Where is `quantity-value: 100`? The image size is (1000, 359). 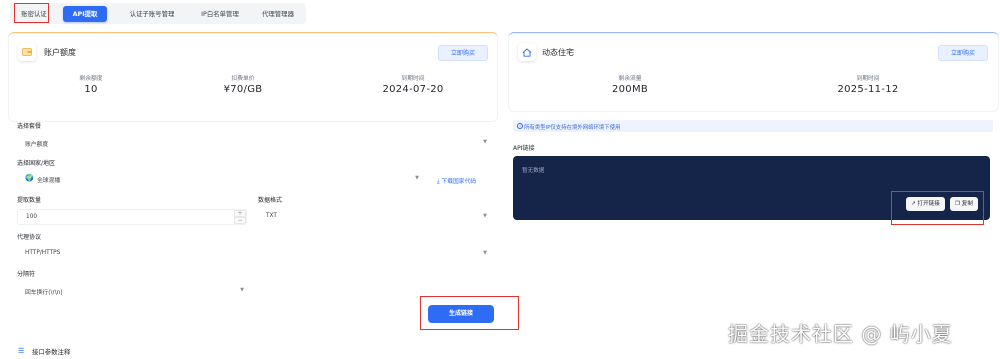
quantity-value: 100 is located at coordinates (32, 217).